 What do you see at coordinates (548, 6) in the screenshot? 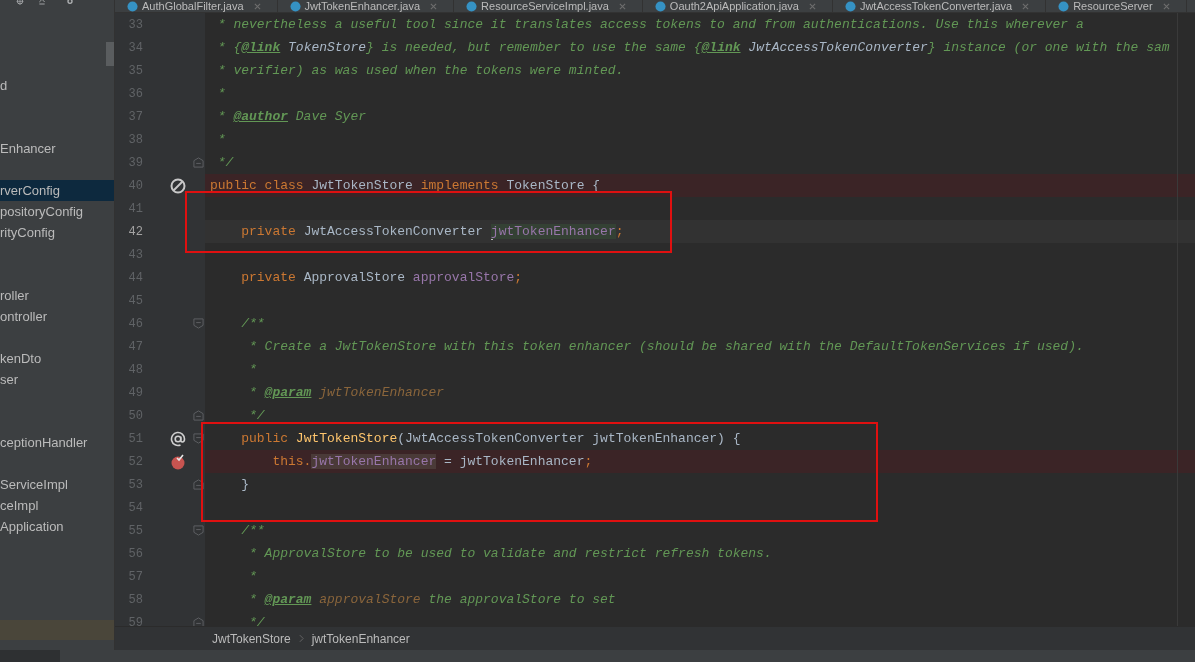
I see `editor-tab: ResourceServiceImpl.java` at bounding box center [548, 6].